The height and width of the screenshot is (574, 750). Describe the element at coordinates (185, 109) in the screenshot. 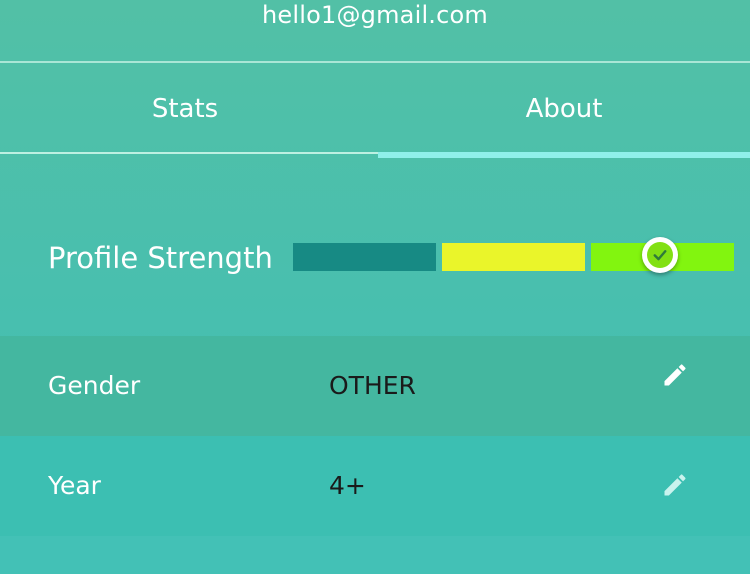

I see `tab-stats: Stats` at that location.